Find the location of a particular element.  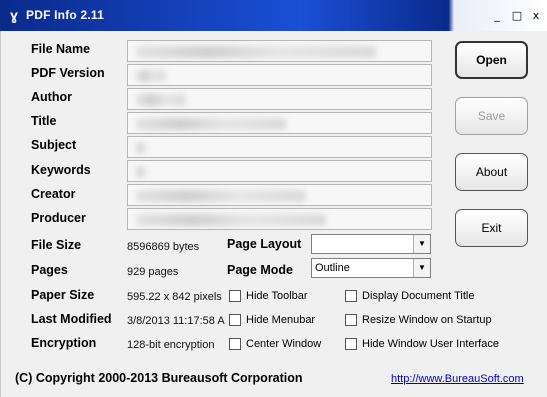

pages-value: 929 pages is located at coordinates (153, 272).